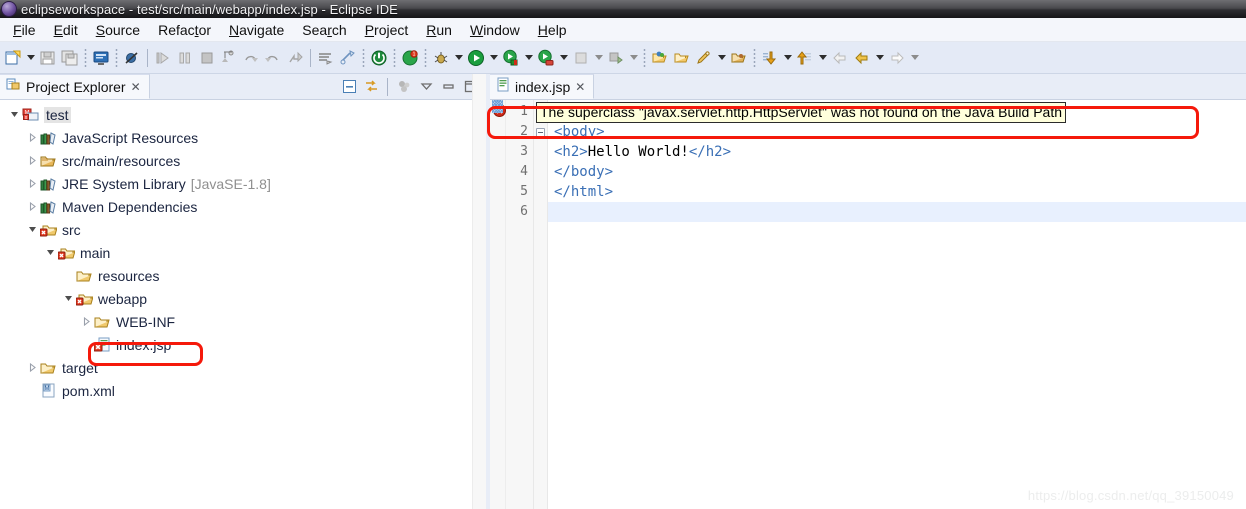 Image resolution: width=1246 pixels, height=509 pixels. Describe the element at coordinates (349, 87) in the screenshot. I see `collapse-all-icon` at that location.